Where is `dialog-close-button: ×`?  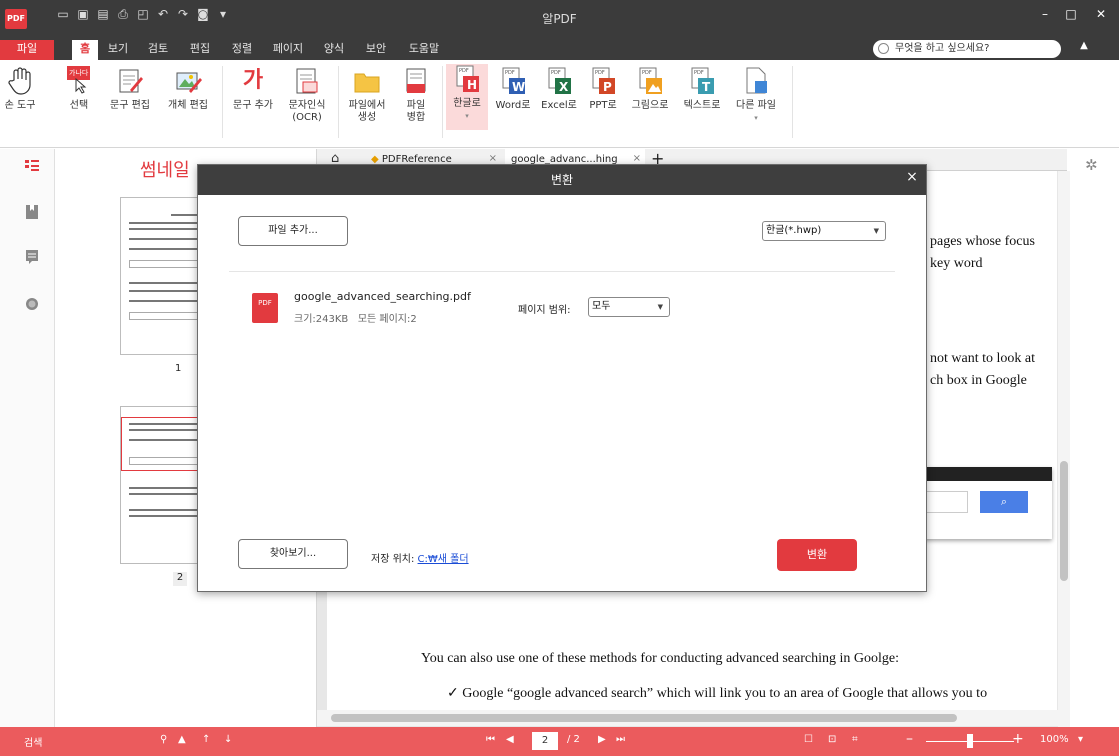 dialog-close-button: × is located at coordinates (912, 177).